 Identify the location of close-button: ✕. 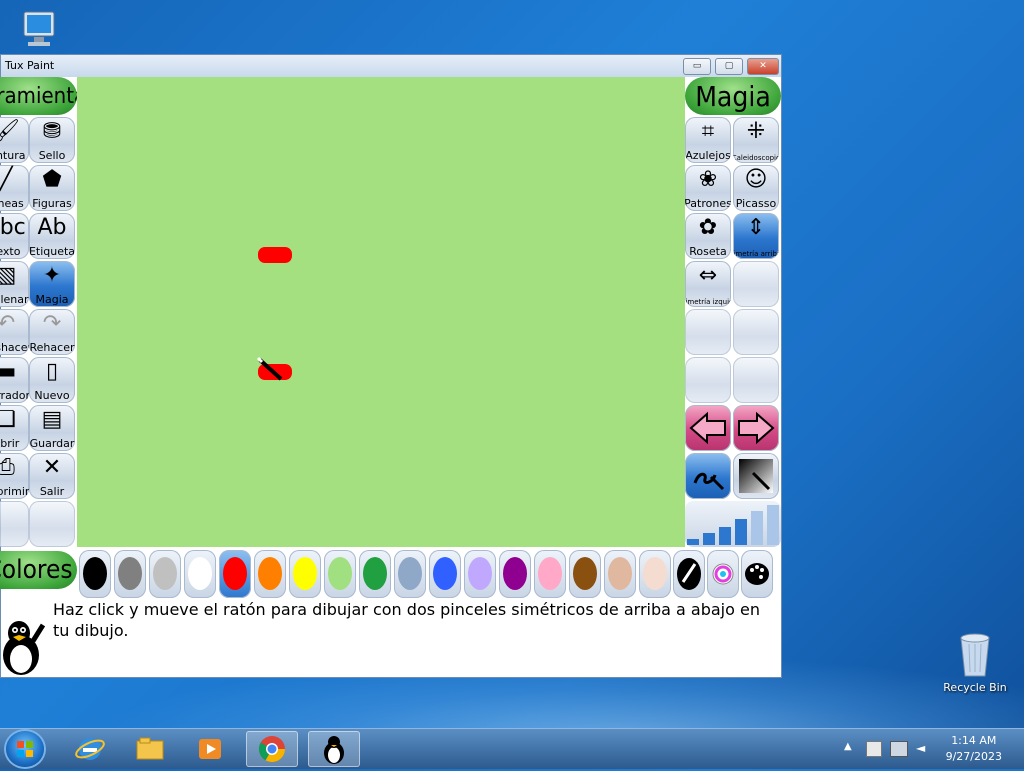
(763, 66).